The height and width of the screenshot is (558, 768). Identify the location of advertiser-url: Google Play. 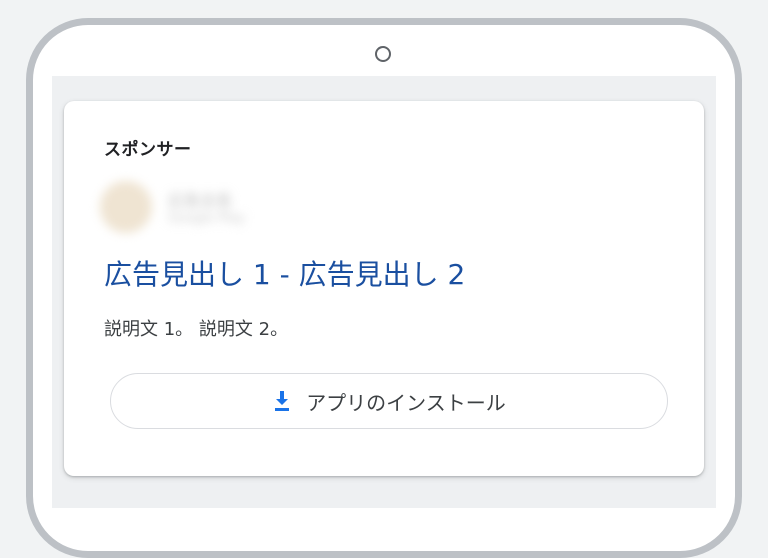
(207, 218).